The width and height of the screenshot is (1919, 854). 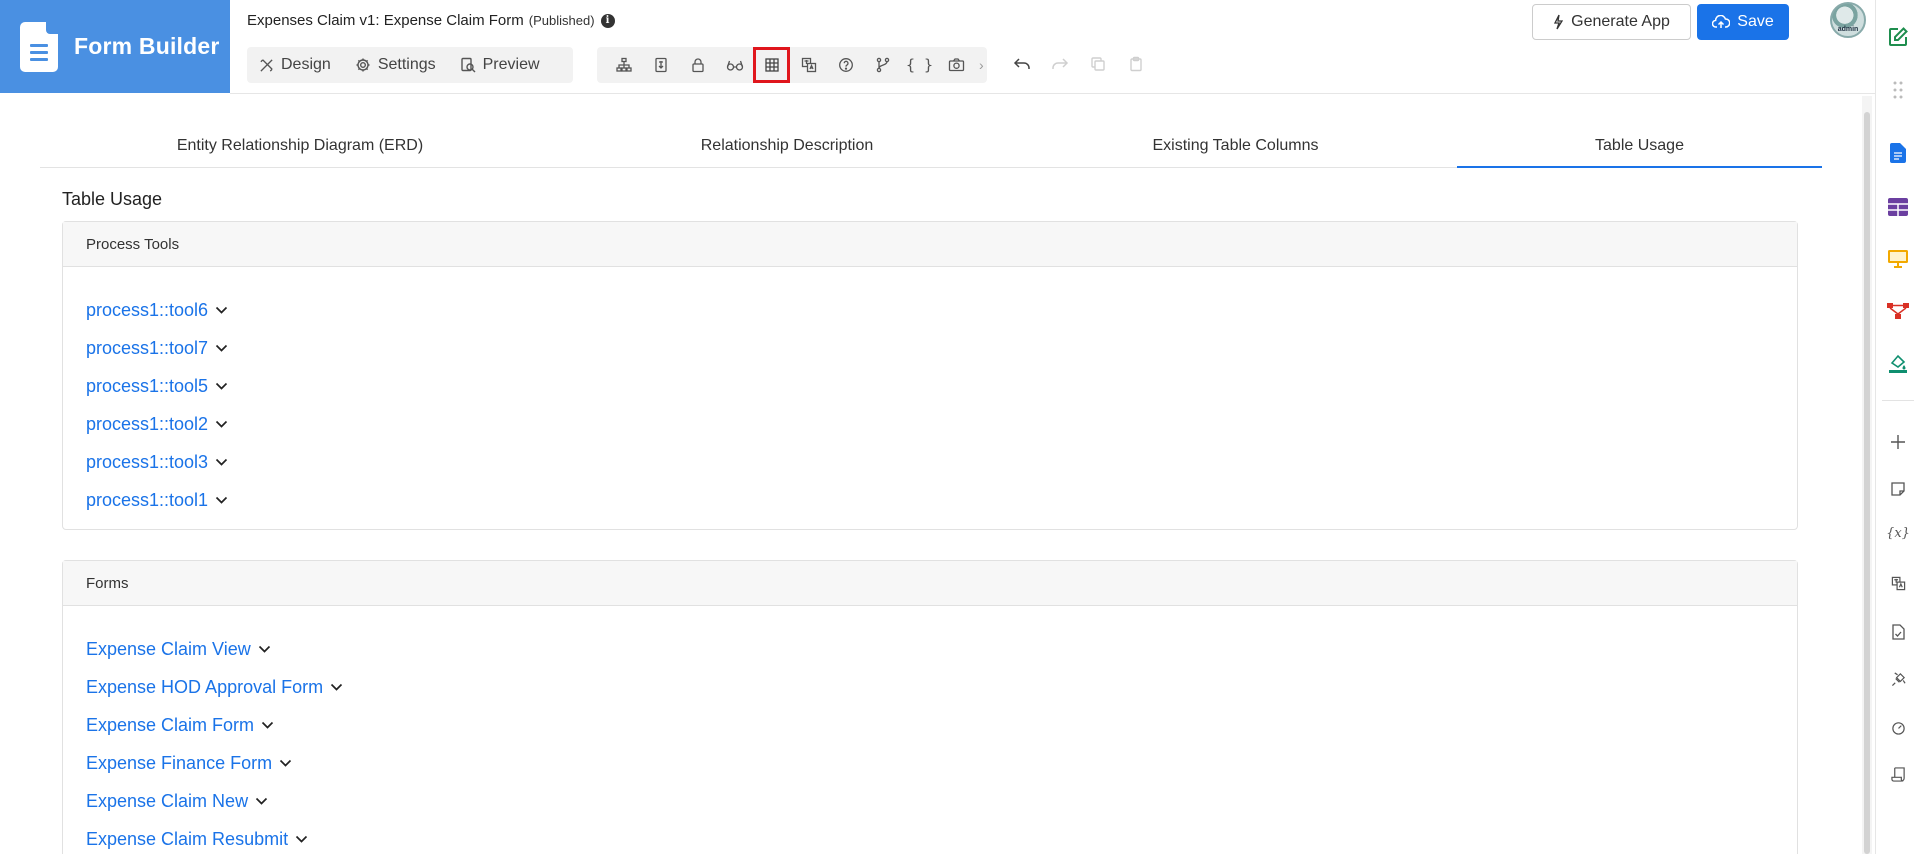 I want to click on document-icon, so click(x=1898, y=153).